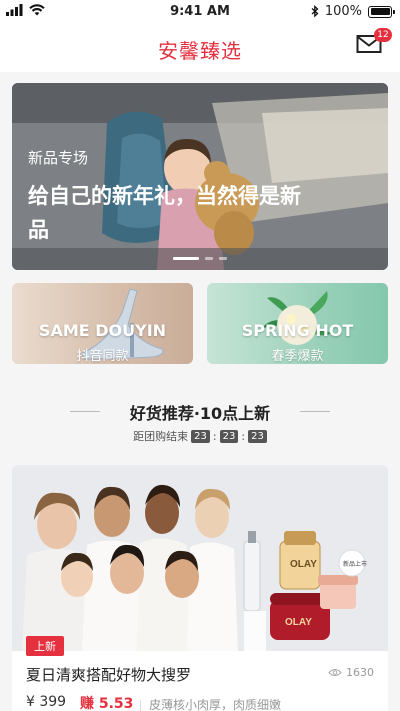 The height and width of the screenshot is (711, 400). Describe the element at coordinates (297, 330) in the screenshot. I see `card-title-en: SPRING HOT` at that location.